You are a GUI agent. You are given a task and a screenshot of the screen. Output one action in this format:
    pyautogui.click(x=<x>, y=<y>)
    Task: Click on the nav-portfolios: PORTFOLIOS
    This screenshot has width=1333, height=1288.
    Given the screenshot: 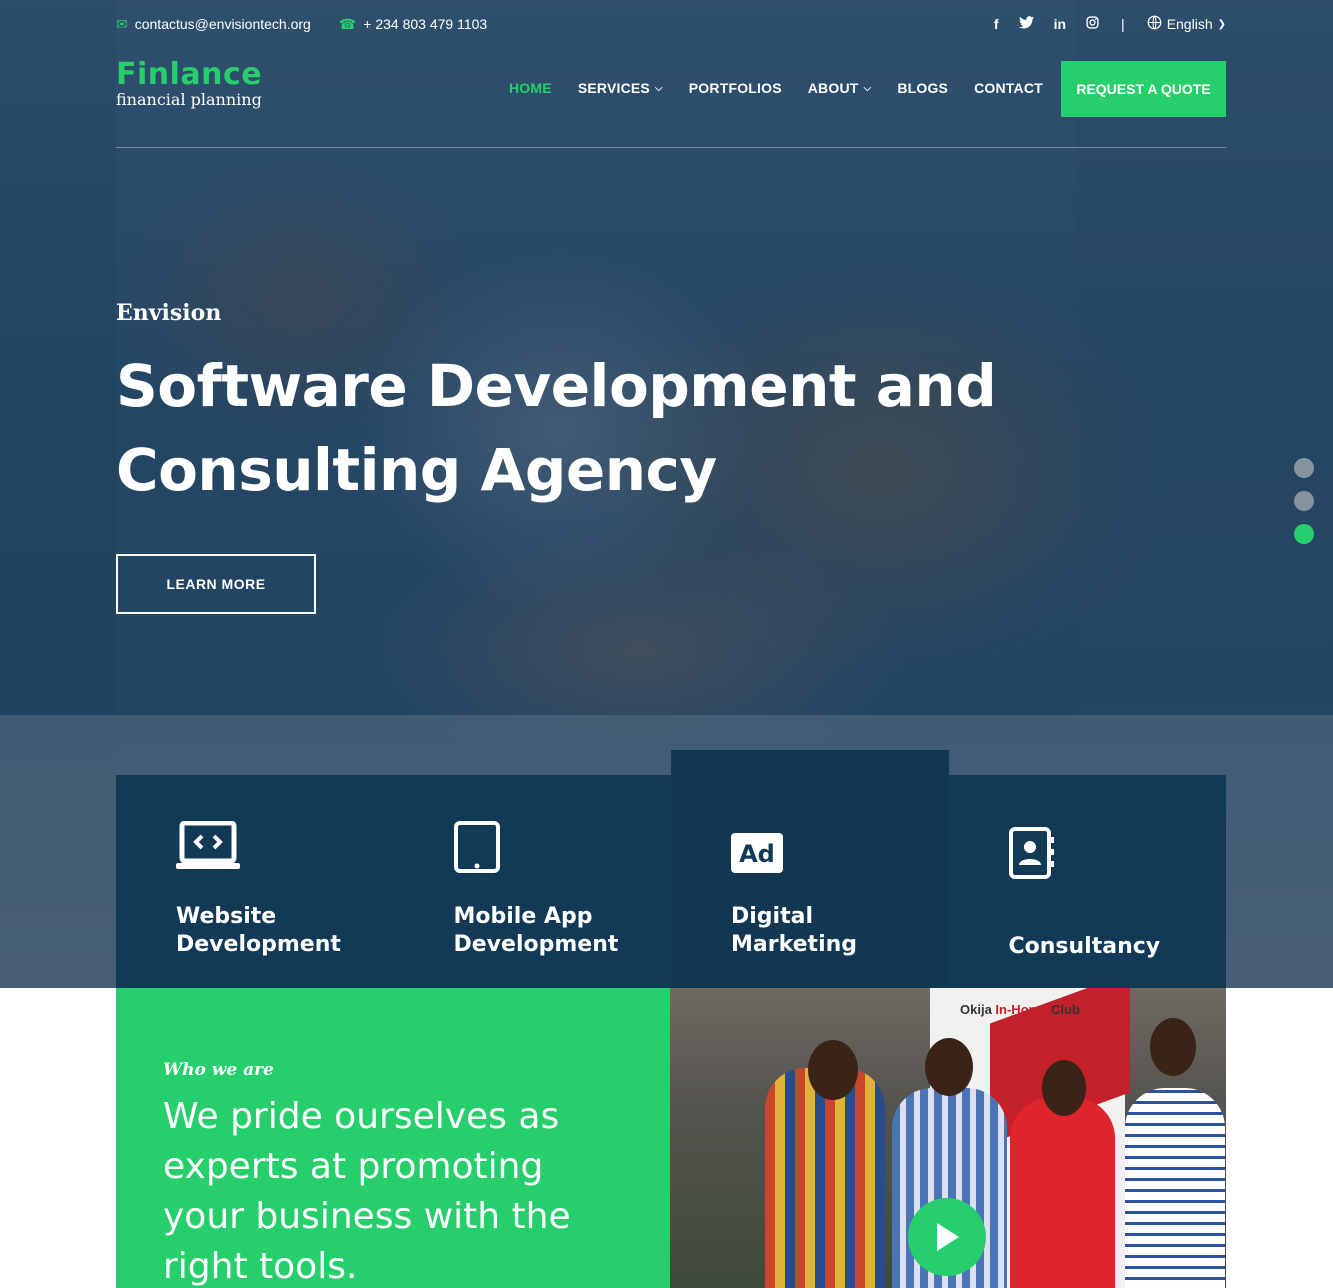 What is the action you would take?
    pyautogui.click(x=735, y=88)
    